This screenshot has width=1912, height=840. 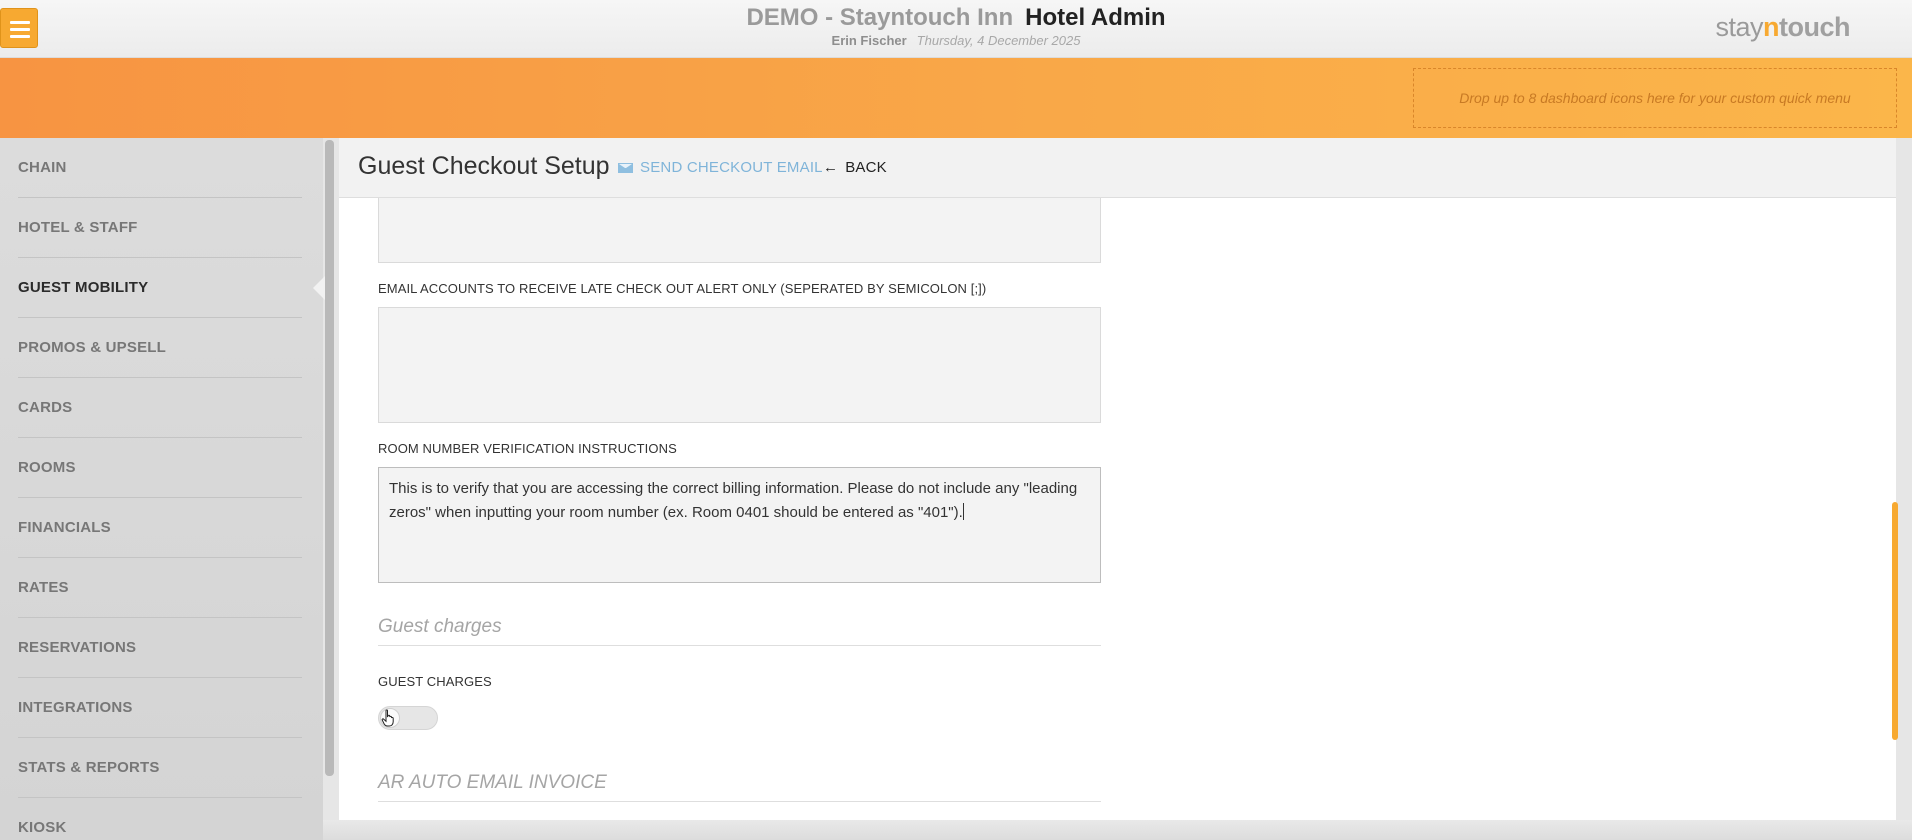 What do you see at coordinates (880, 17) in the screenshot?
I see `property-name: DEMO - Stayntouch Inn` at bounding box center [880, 17].